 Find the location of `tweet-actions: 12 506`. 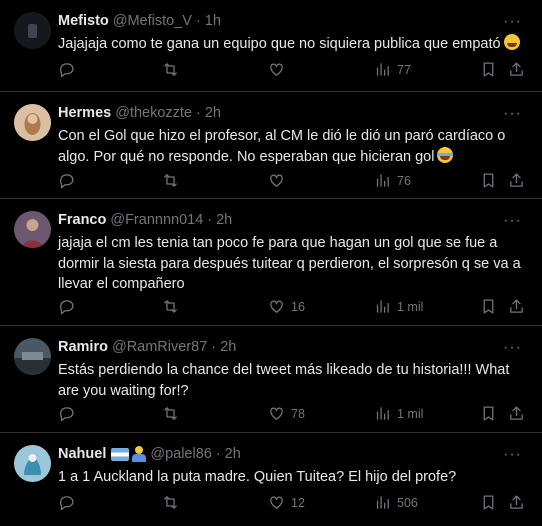

tweet-actions: 12 506 is located at coordinates (293, 504).